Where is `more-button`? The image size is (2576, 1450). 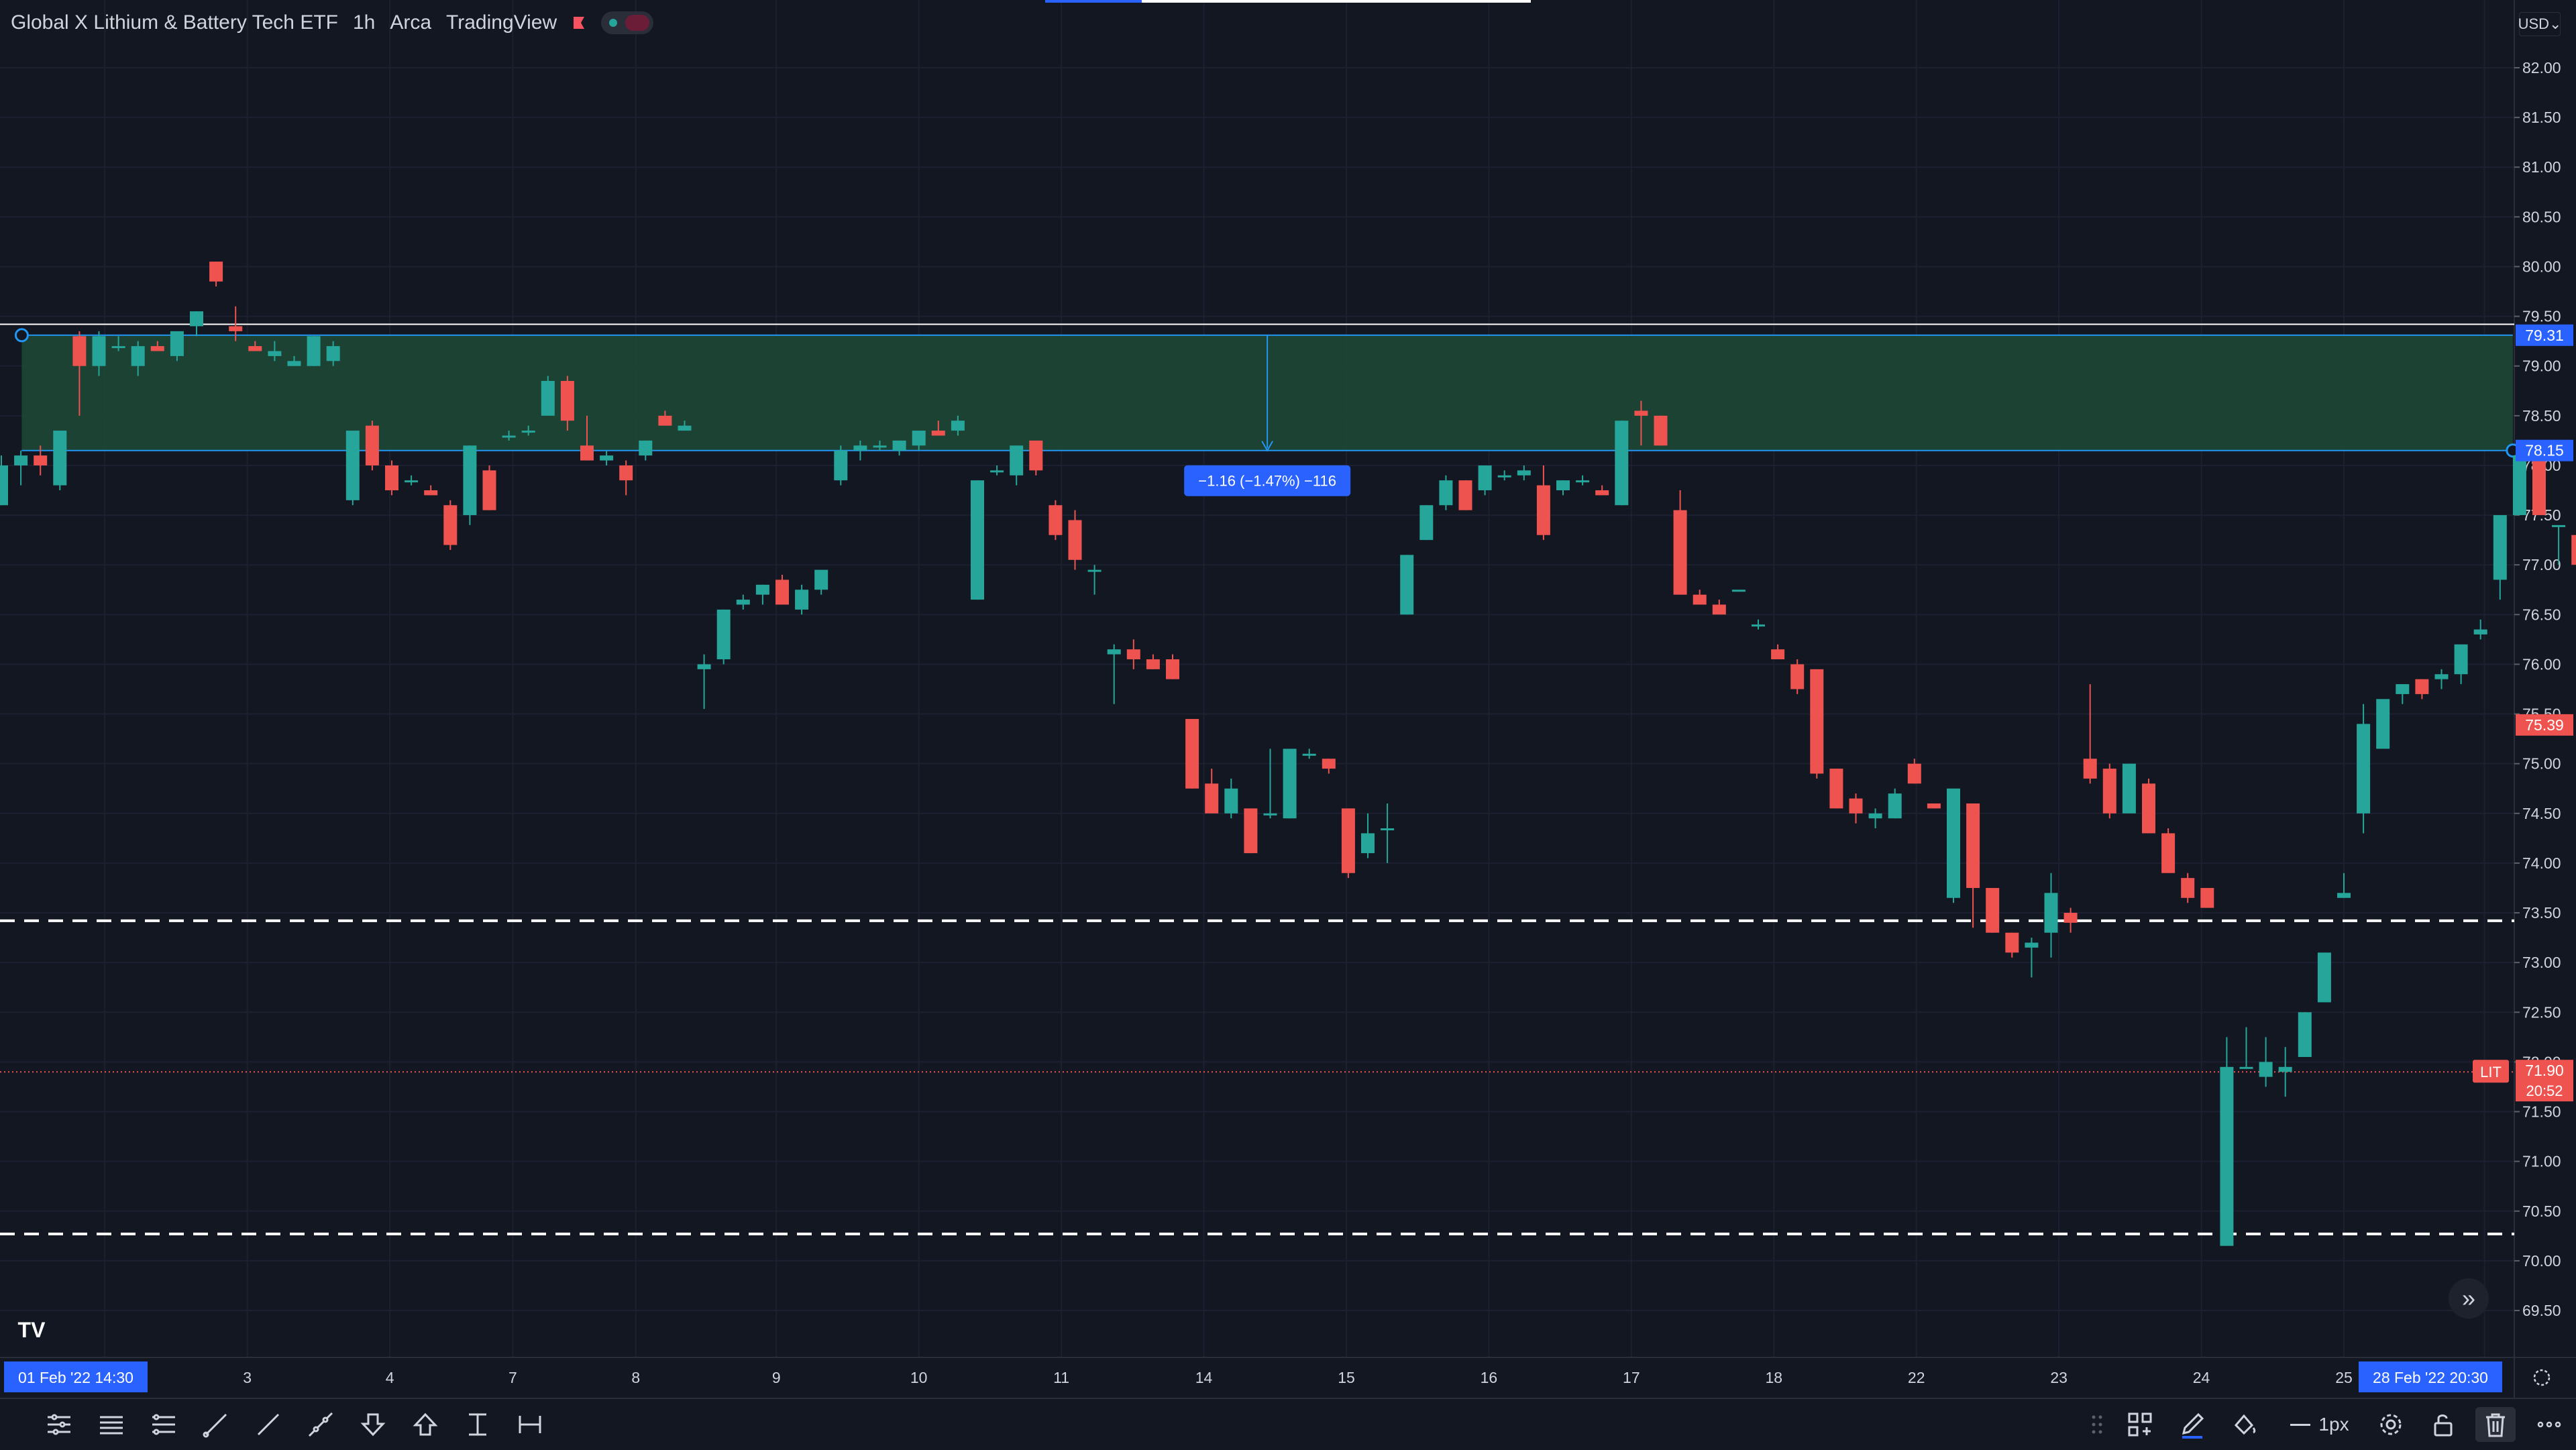
more-button is located at coordinates (2549, 1424).